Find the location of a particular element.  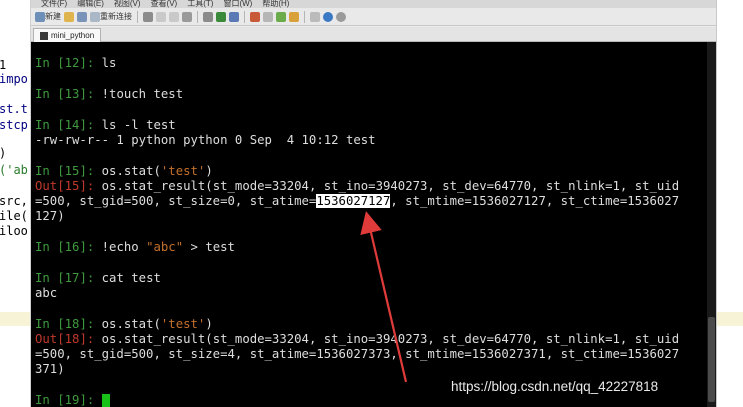

background-editor-panel: 1 impo st.t stcp) ('ab src,ile(iloo is located at coordinates (15, 203).